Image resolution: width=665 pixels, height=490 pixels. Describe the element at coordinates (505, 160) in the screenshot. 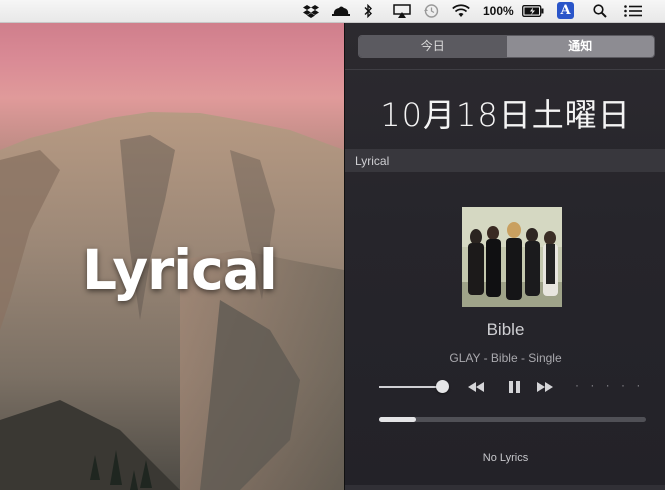

I see `widget-header: Lyrical` at that location.